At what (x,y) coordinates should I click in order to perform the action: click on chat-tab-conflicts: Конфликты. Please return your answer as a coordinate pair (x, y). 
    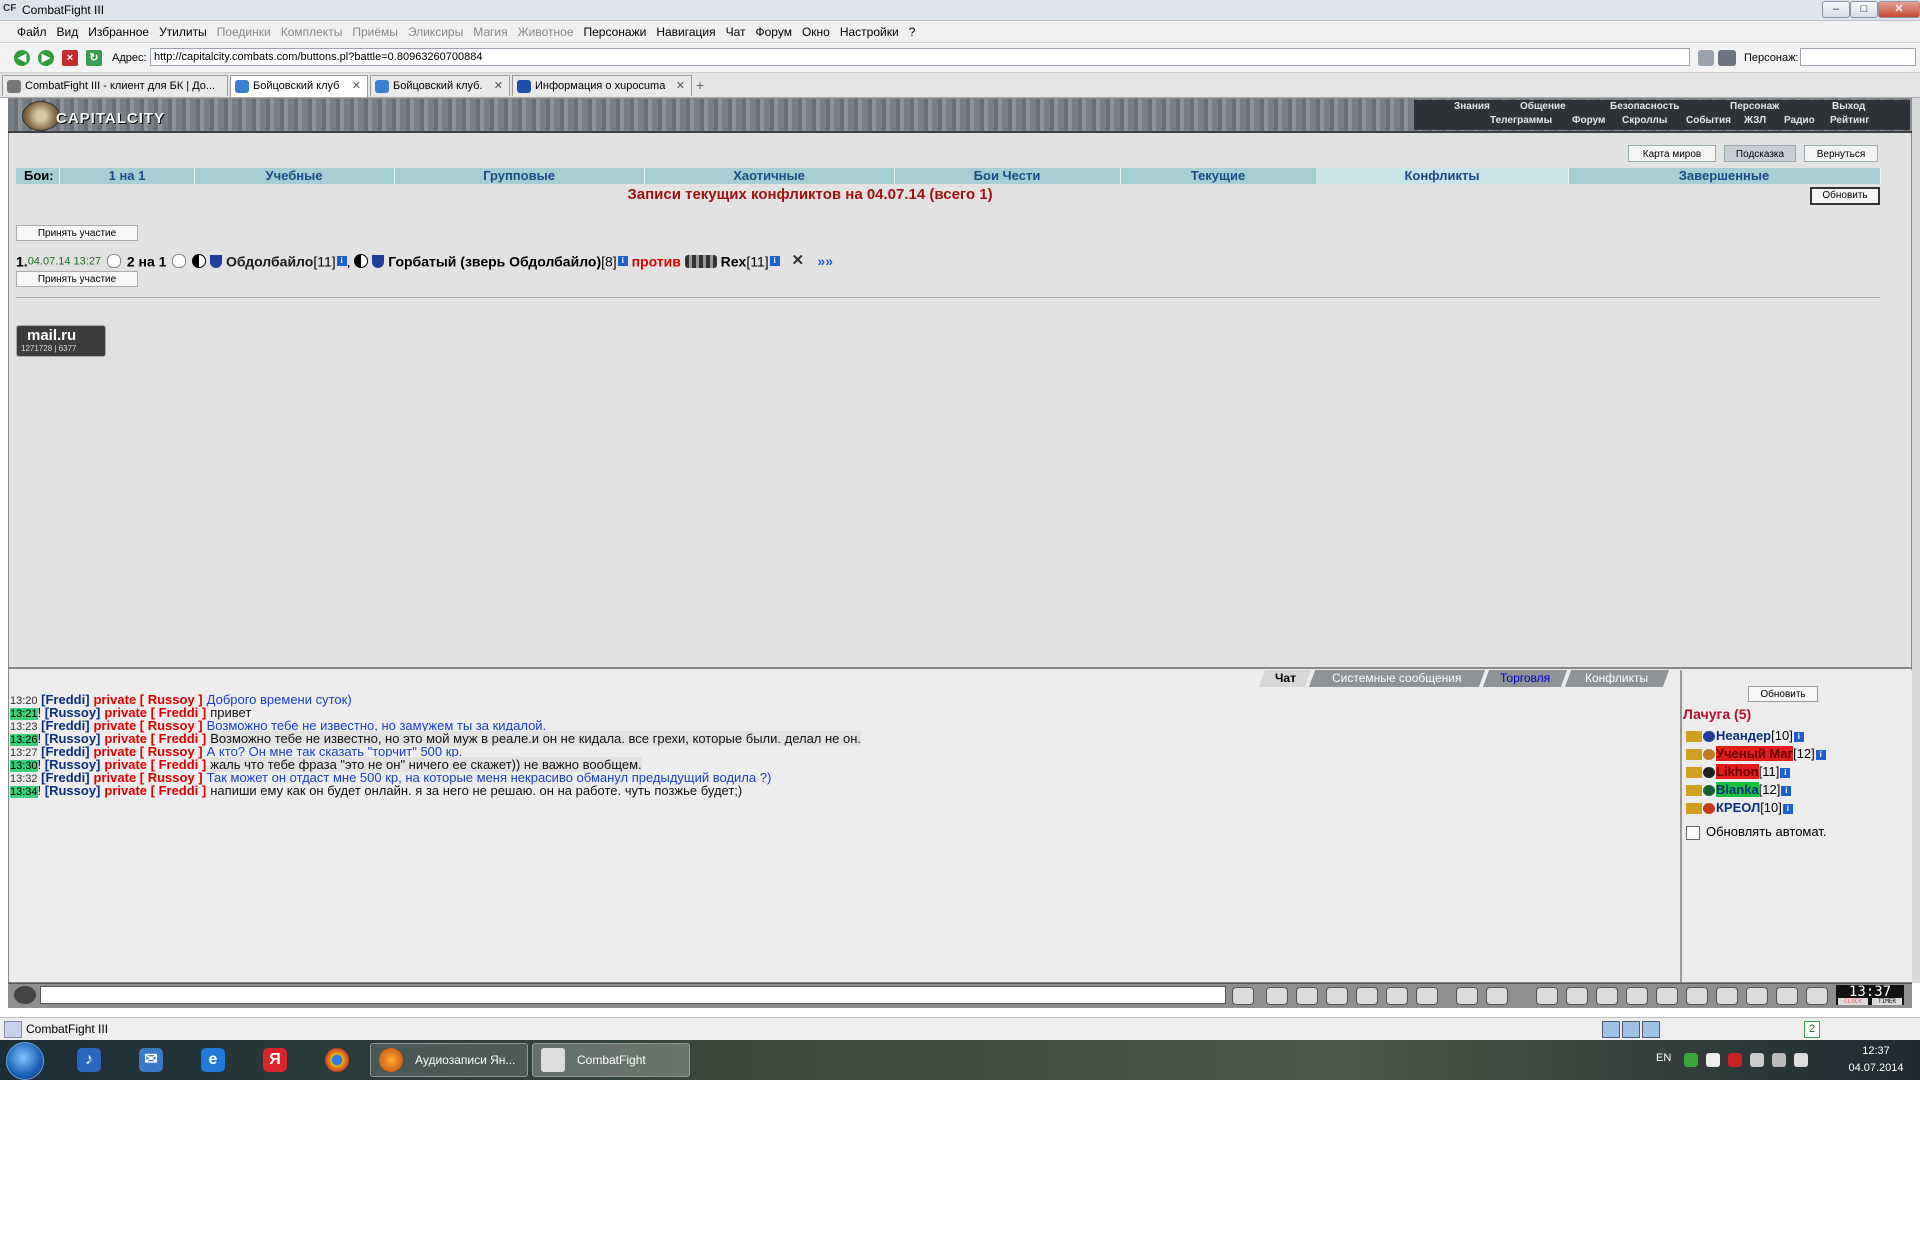
    Looking at the image, I should click on (1617, 678).